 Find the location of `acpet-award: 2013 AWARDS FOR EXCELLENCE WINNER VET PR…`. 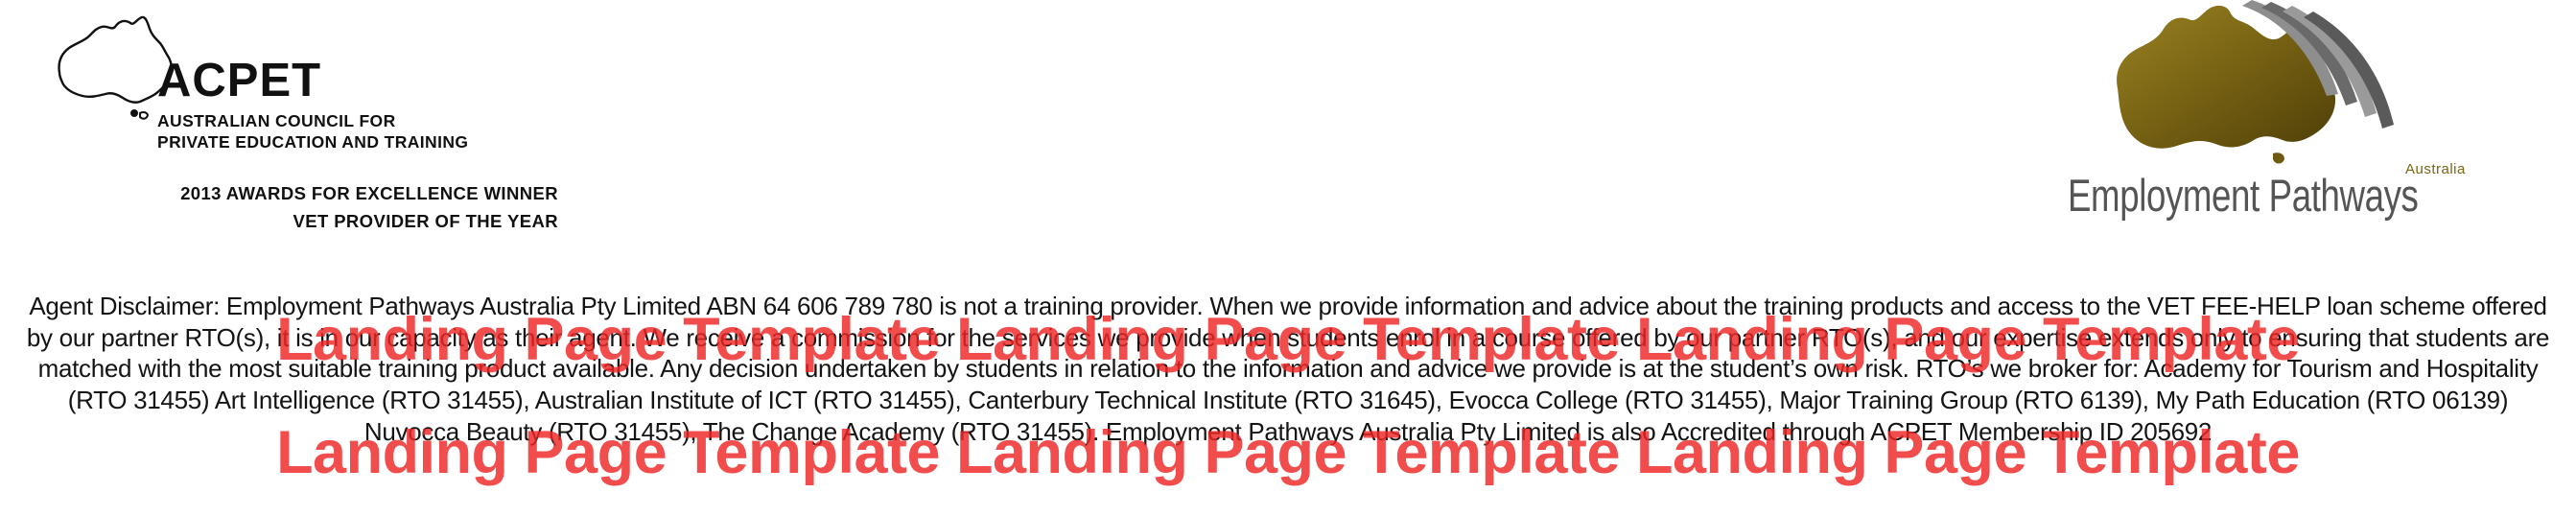

acpet-award: 2013 AWARDS FOR EXCELLENCE WINNER VET PR… is located at coordinates (305, 207).